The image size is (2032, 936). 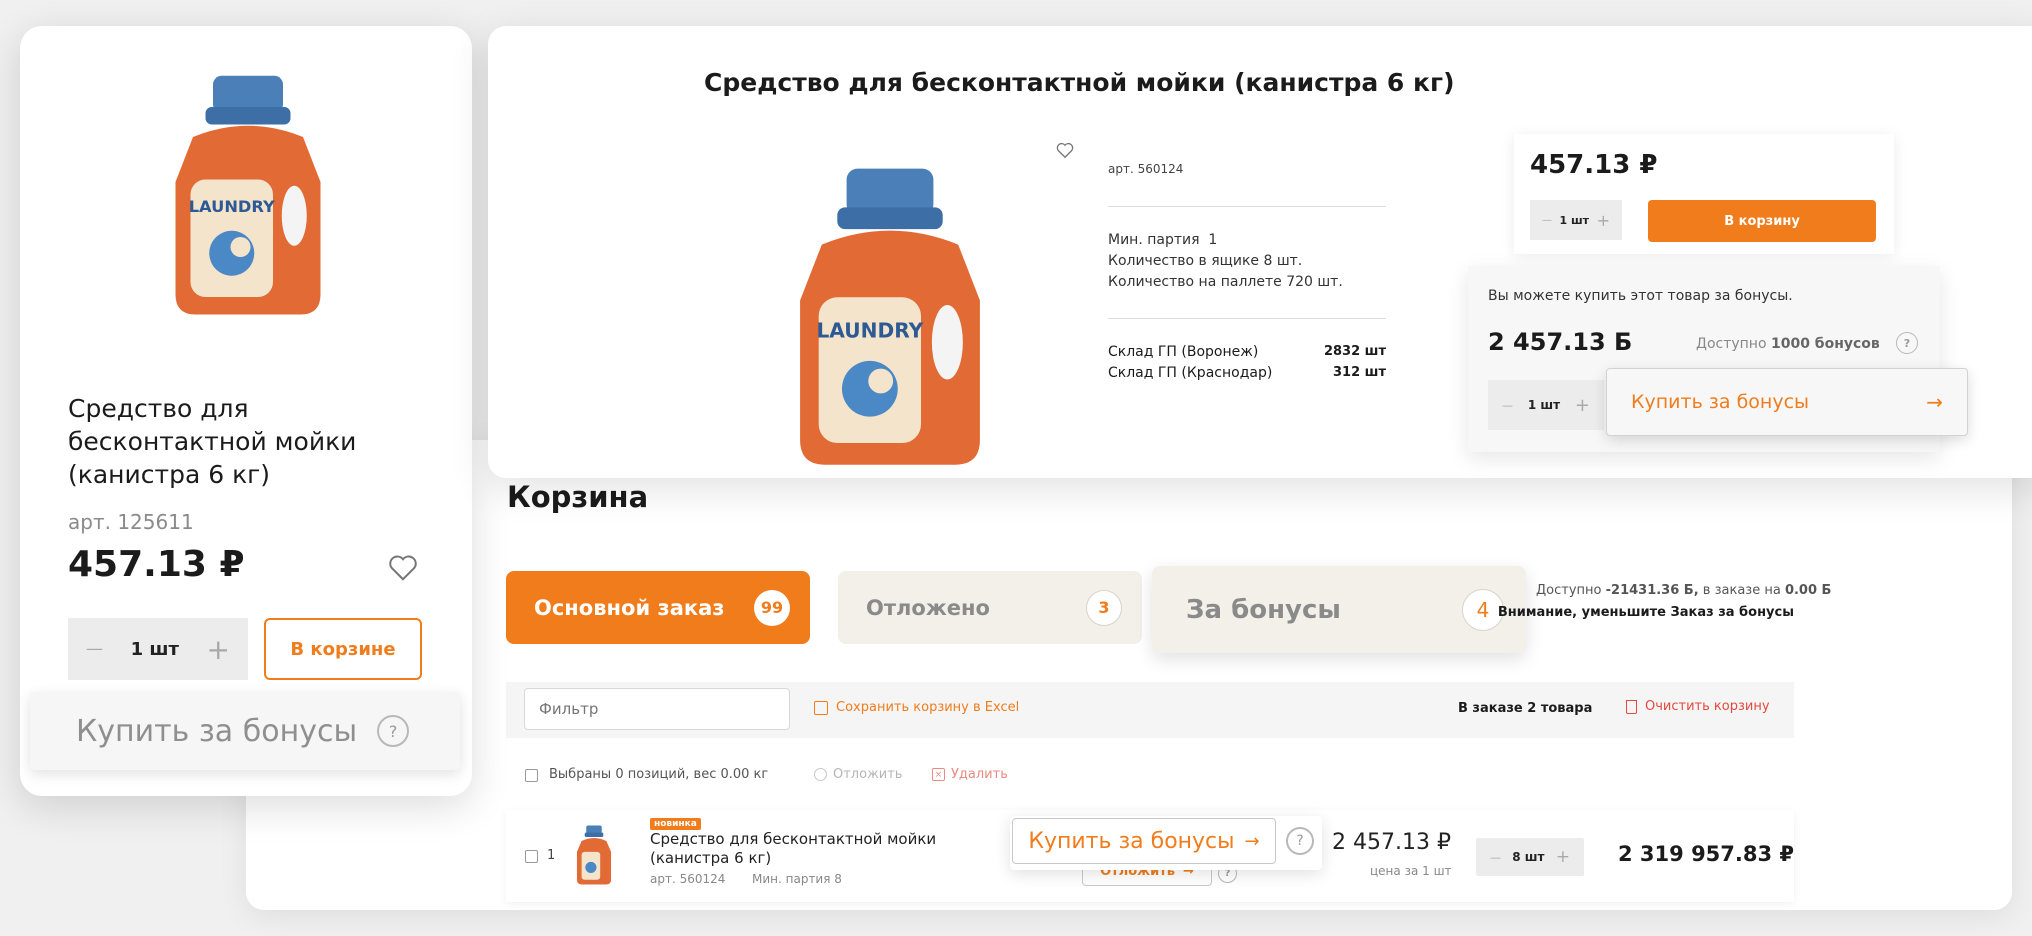 I want to click on row-buy-bonus-button: Купить за бонусы →, so click(x=1144, y=841).